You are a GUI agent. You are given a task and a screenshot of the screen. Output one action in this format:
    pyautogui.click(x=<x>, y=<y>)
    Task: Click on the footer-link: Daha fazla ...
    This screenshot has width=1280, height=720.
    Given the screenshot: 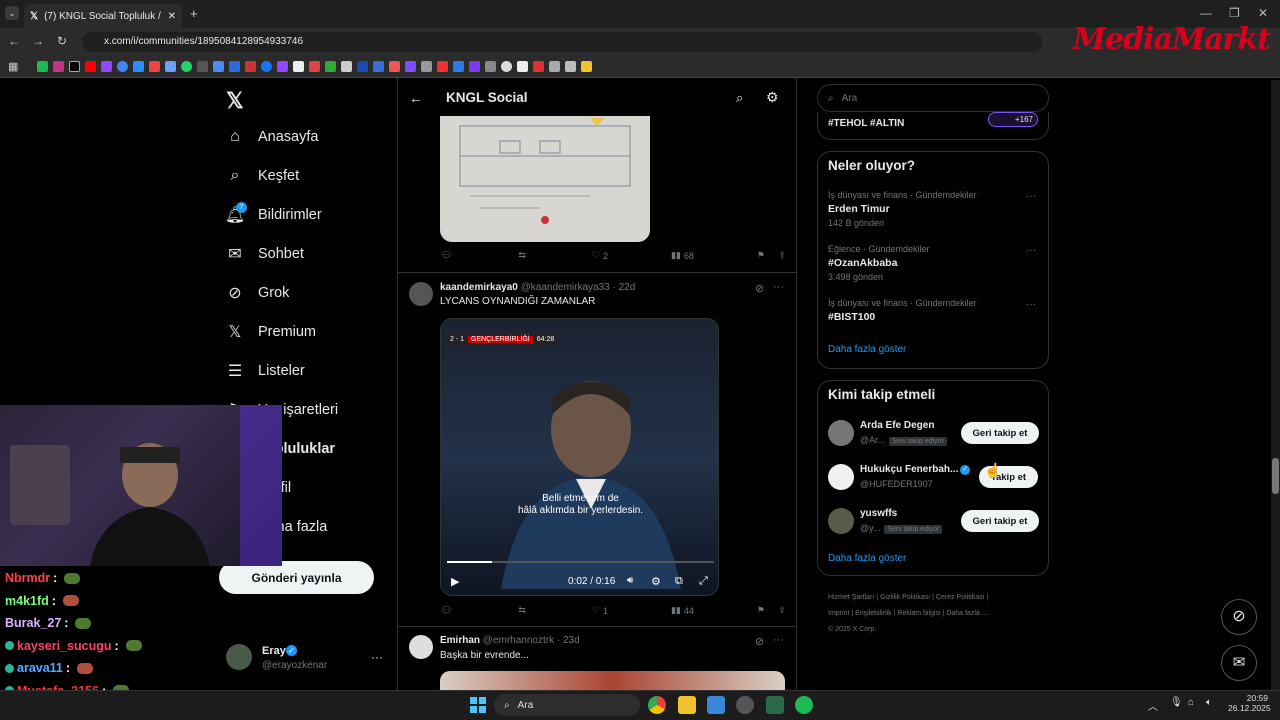 What is the action you would take?
    pyautogui.click(x=966, y=613)
    